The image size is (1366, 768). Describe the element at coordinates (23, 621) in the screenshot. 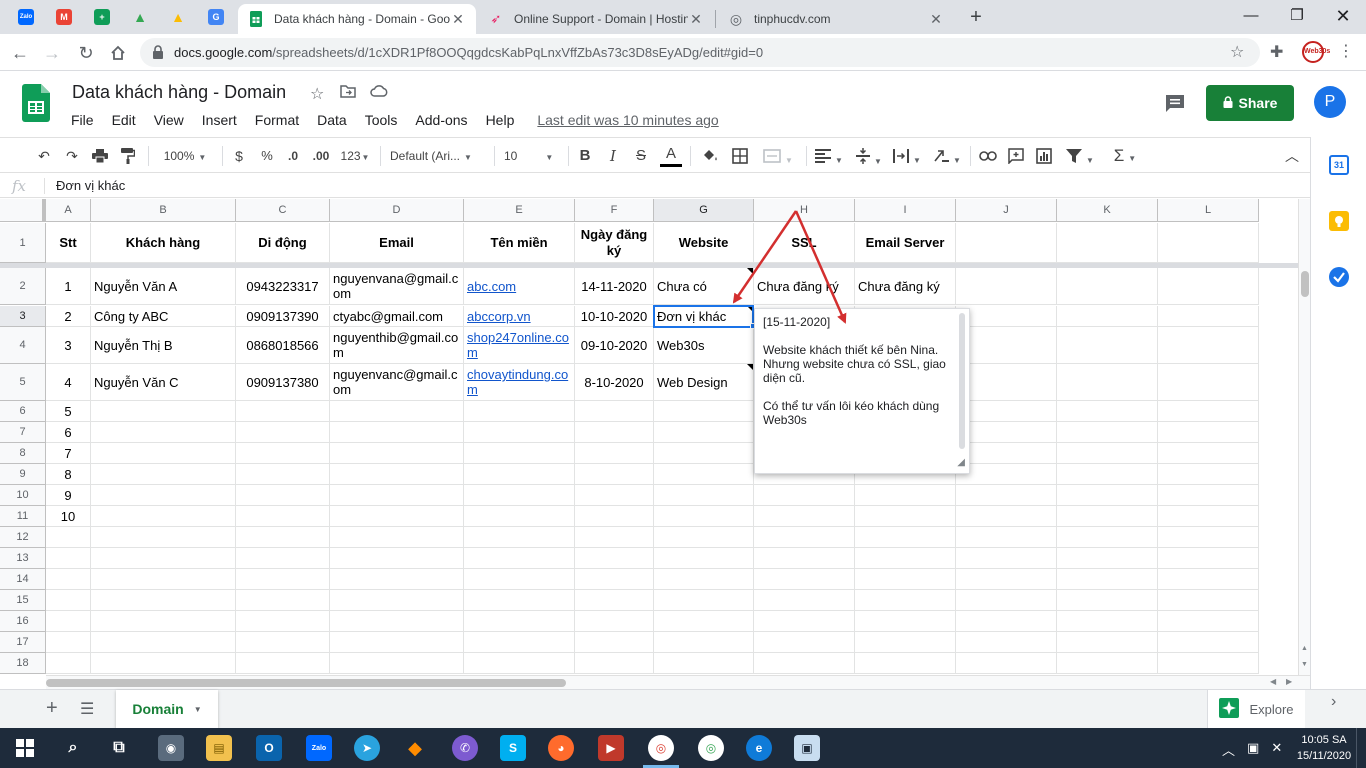

I see `row-header-16: 16` at that location.